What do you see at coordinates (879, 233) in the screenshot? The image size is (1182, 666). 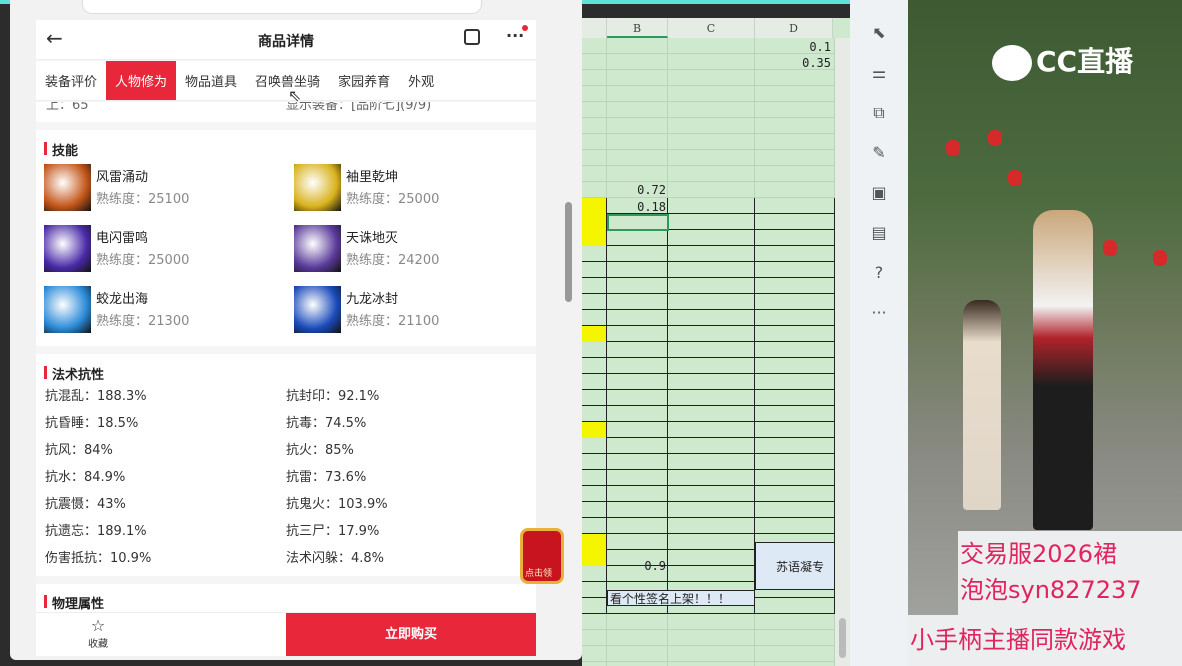 I see `map-icon: ▤` at bounding box center [879, 233].